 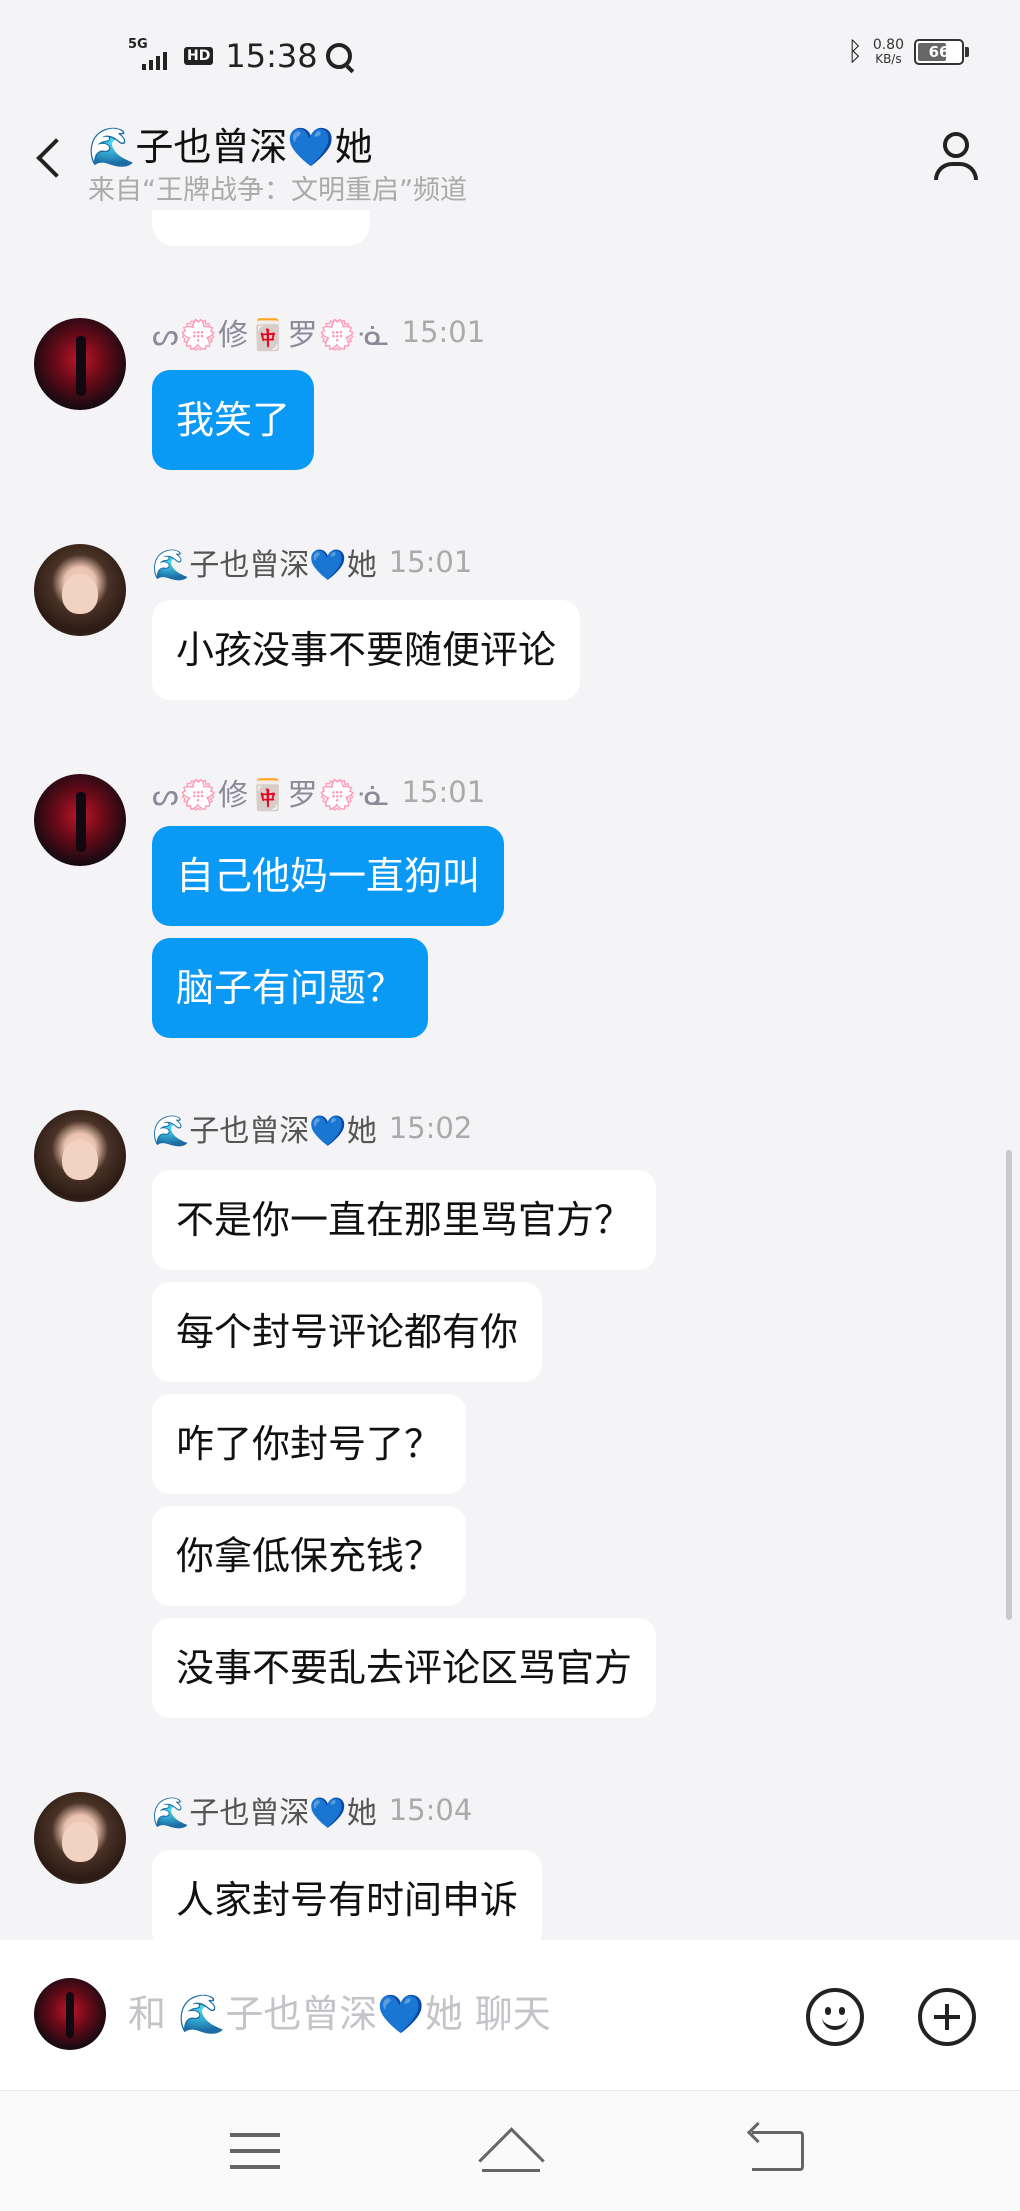 What do you see at coordinates (230, 147) in the screenshot?
I see `chat-title: 🌊子也曾深💙她` at bounding box center [230, 147].